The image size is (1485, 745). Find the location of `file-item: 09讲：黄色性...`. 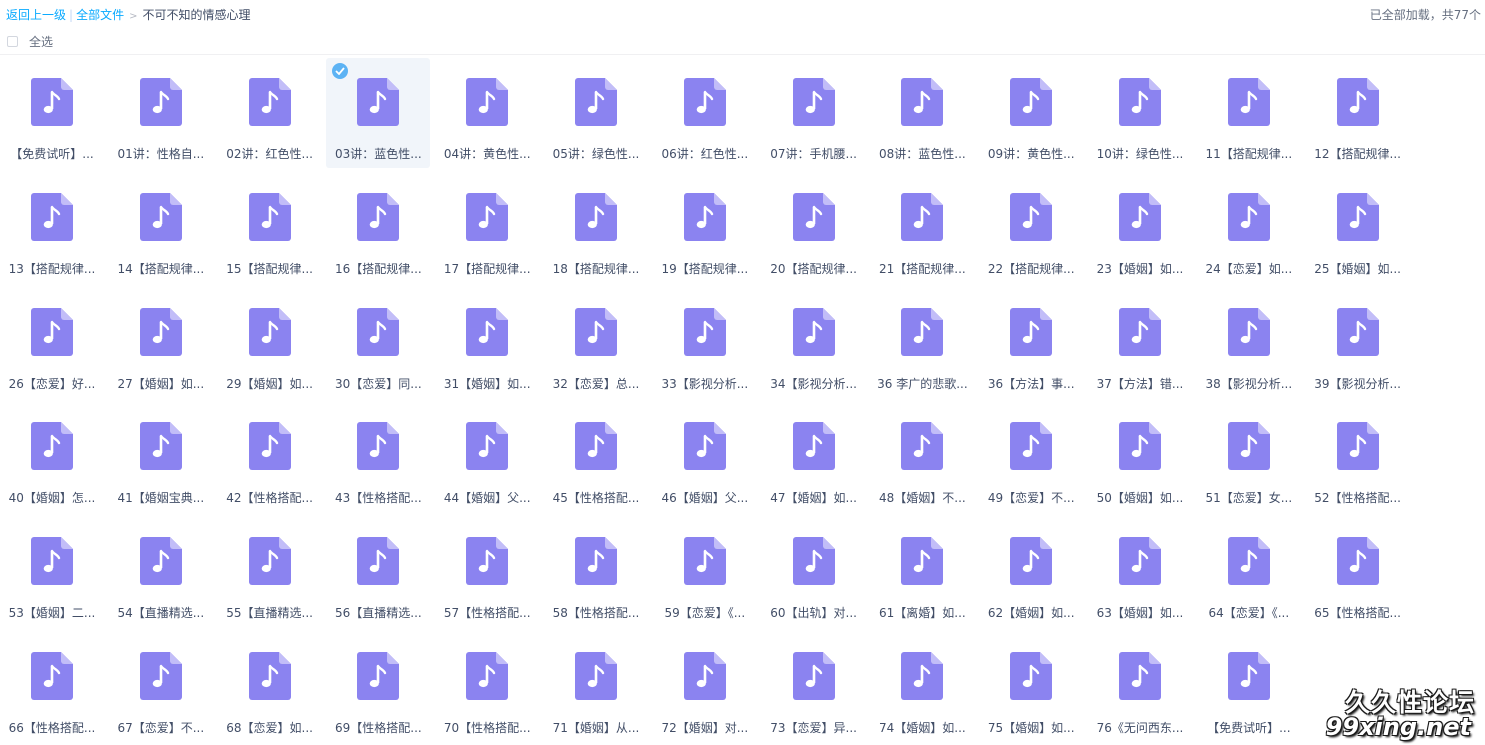

file-item: 09讲：黄色性... is located at coordinates (1031, 113).